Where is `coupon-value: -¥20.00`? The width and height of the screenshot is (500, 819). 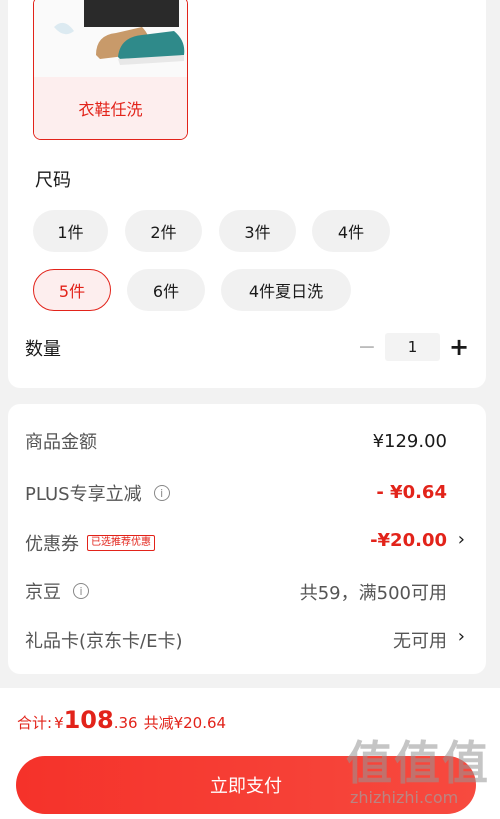 coupon-value: -¥20.00 is located at coordinates (408, 540).